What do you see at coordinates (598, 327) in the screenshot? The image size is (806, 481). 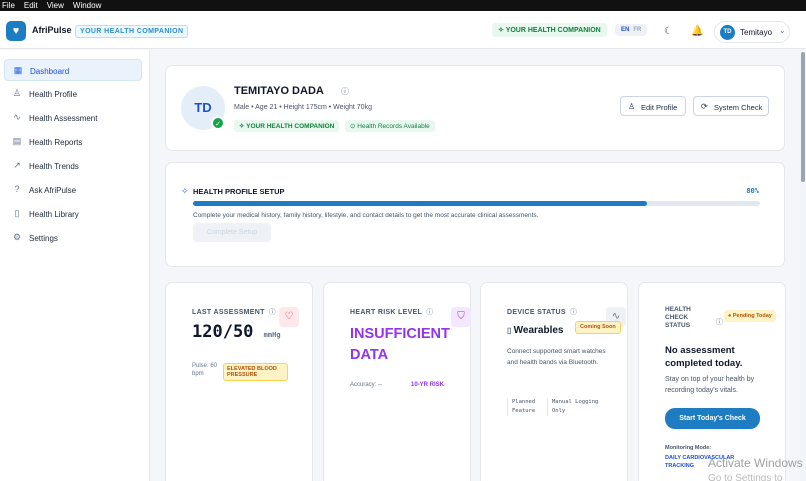 I see `coming-soon-badge: Coming Soon` at bounding box center [598, 327].